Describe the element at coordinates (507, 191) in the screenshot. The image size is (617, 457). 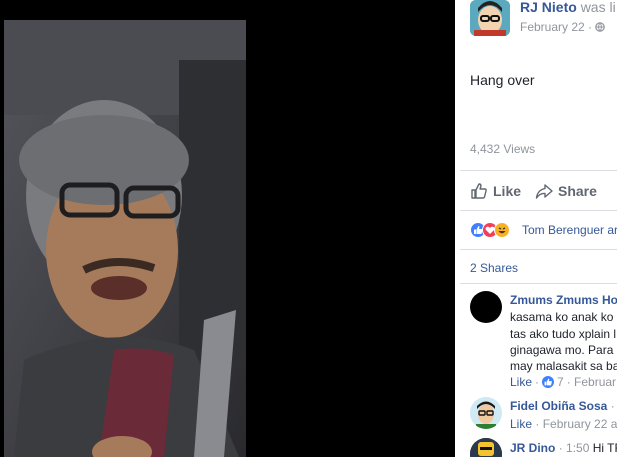
I see `like-button-label: Like` at that location.